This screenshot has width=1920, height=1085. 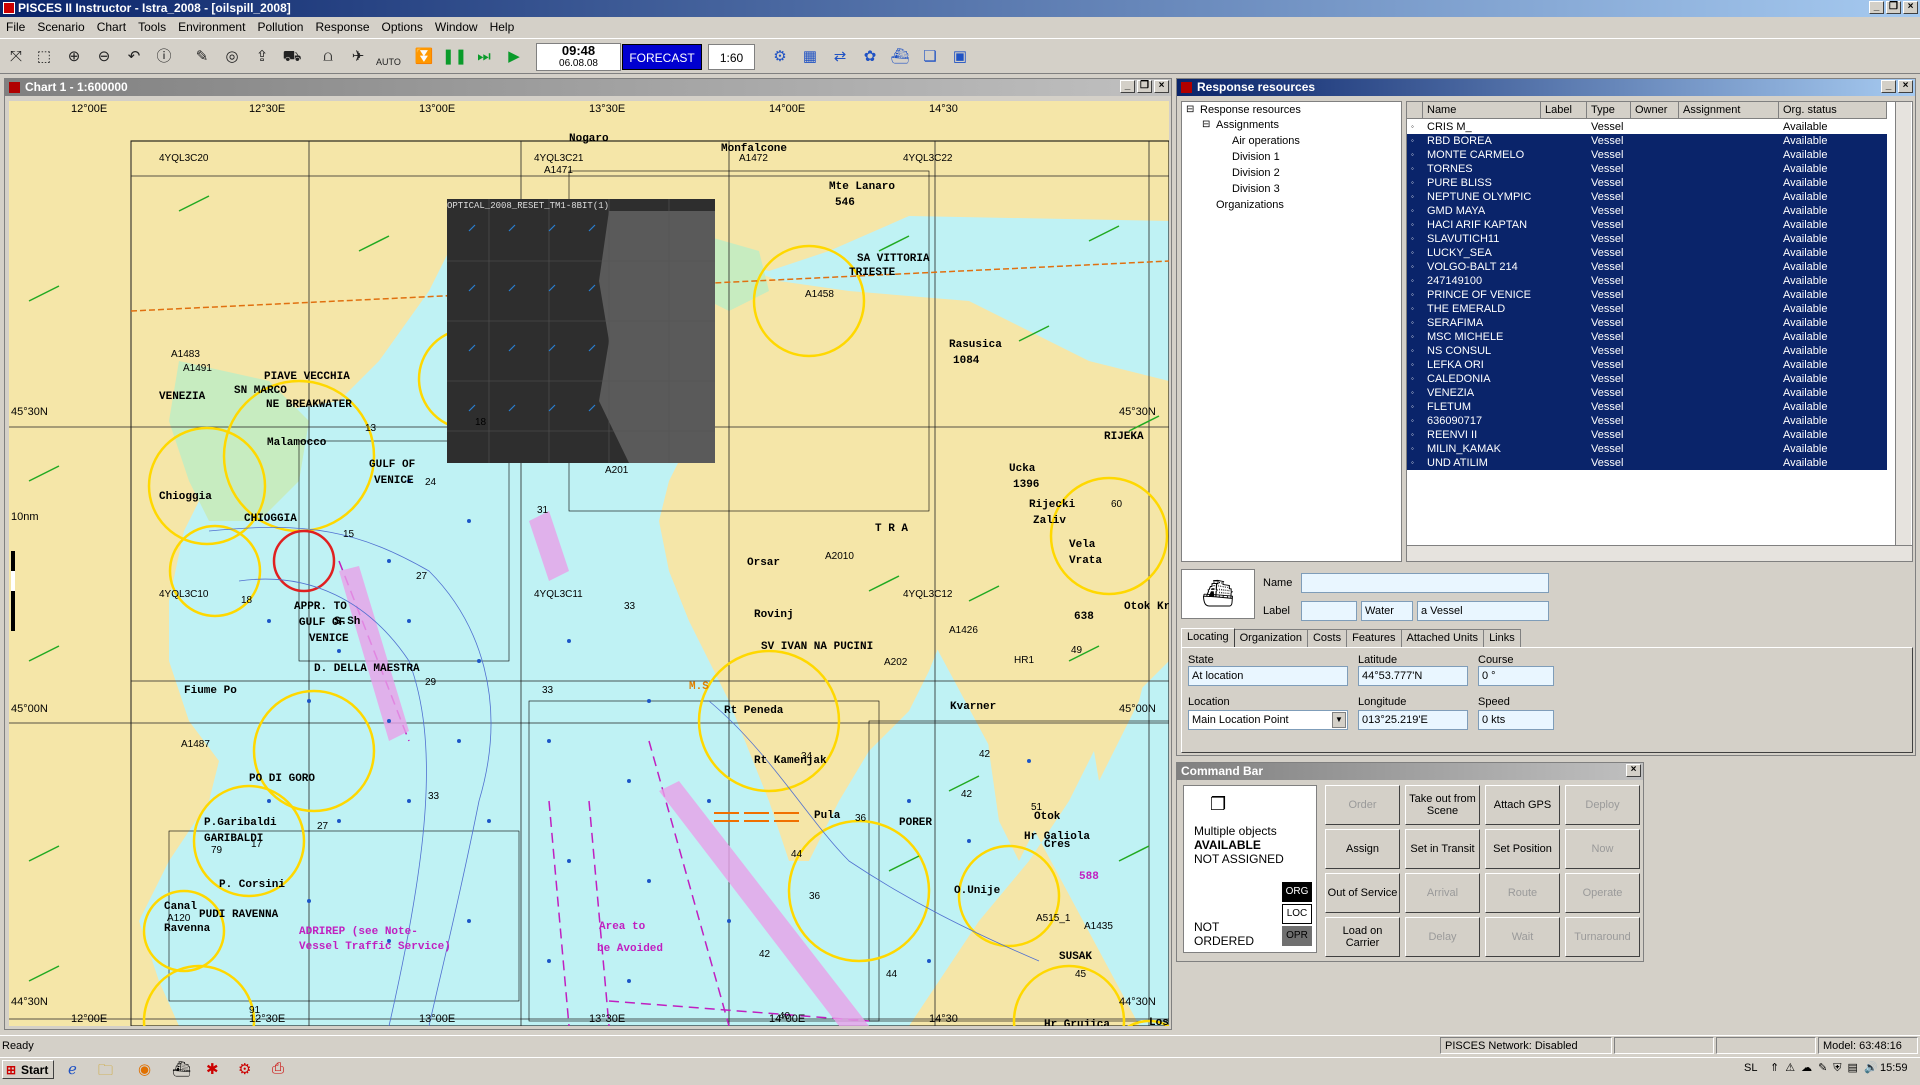 I want to click on name-field, so click(x=1425, y=583).